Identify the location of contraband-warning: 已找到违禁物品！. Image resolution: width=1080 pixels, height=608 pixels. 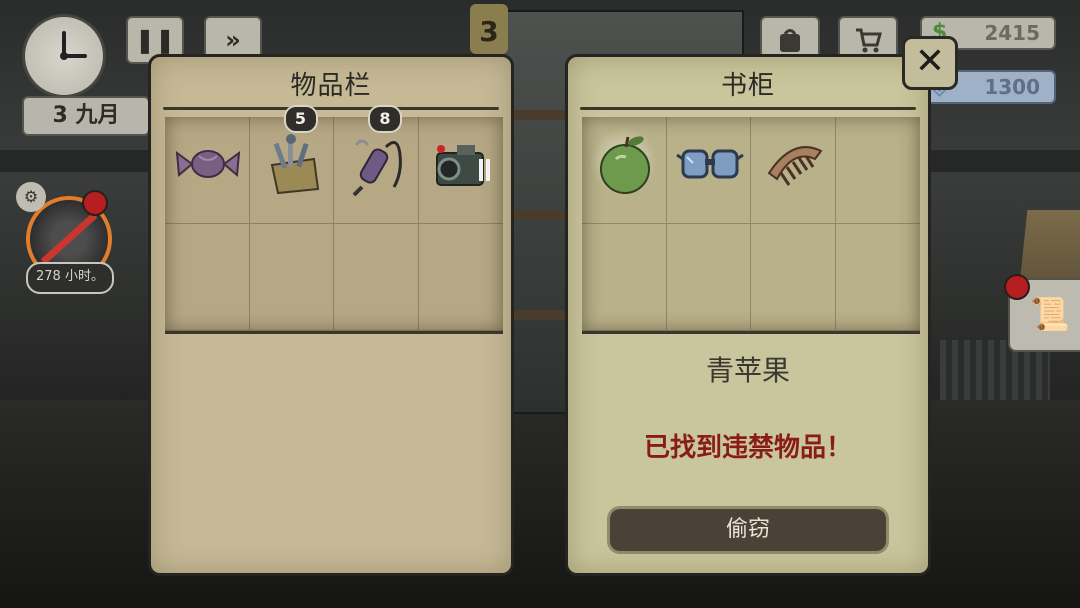
(747, 448).